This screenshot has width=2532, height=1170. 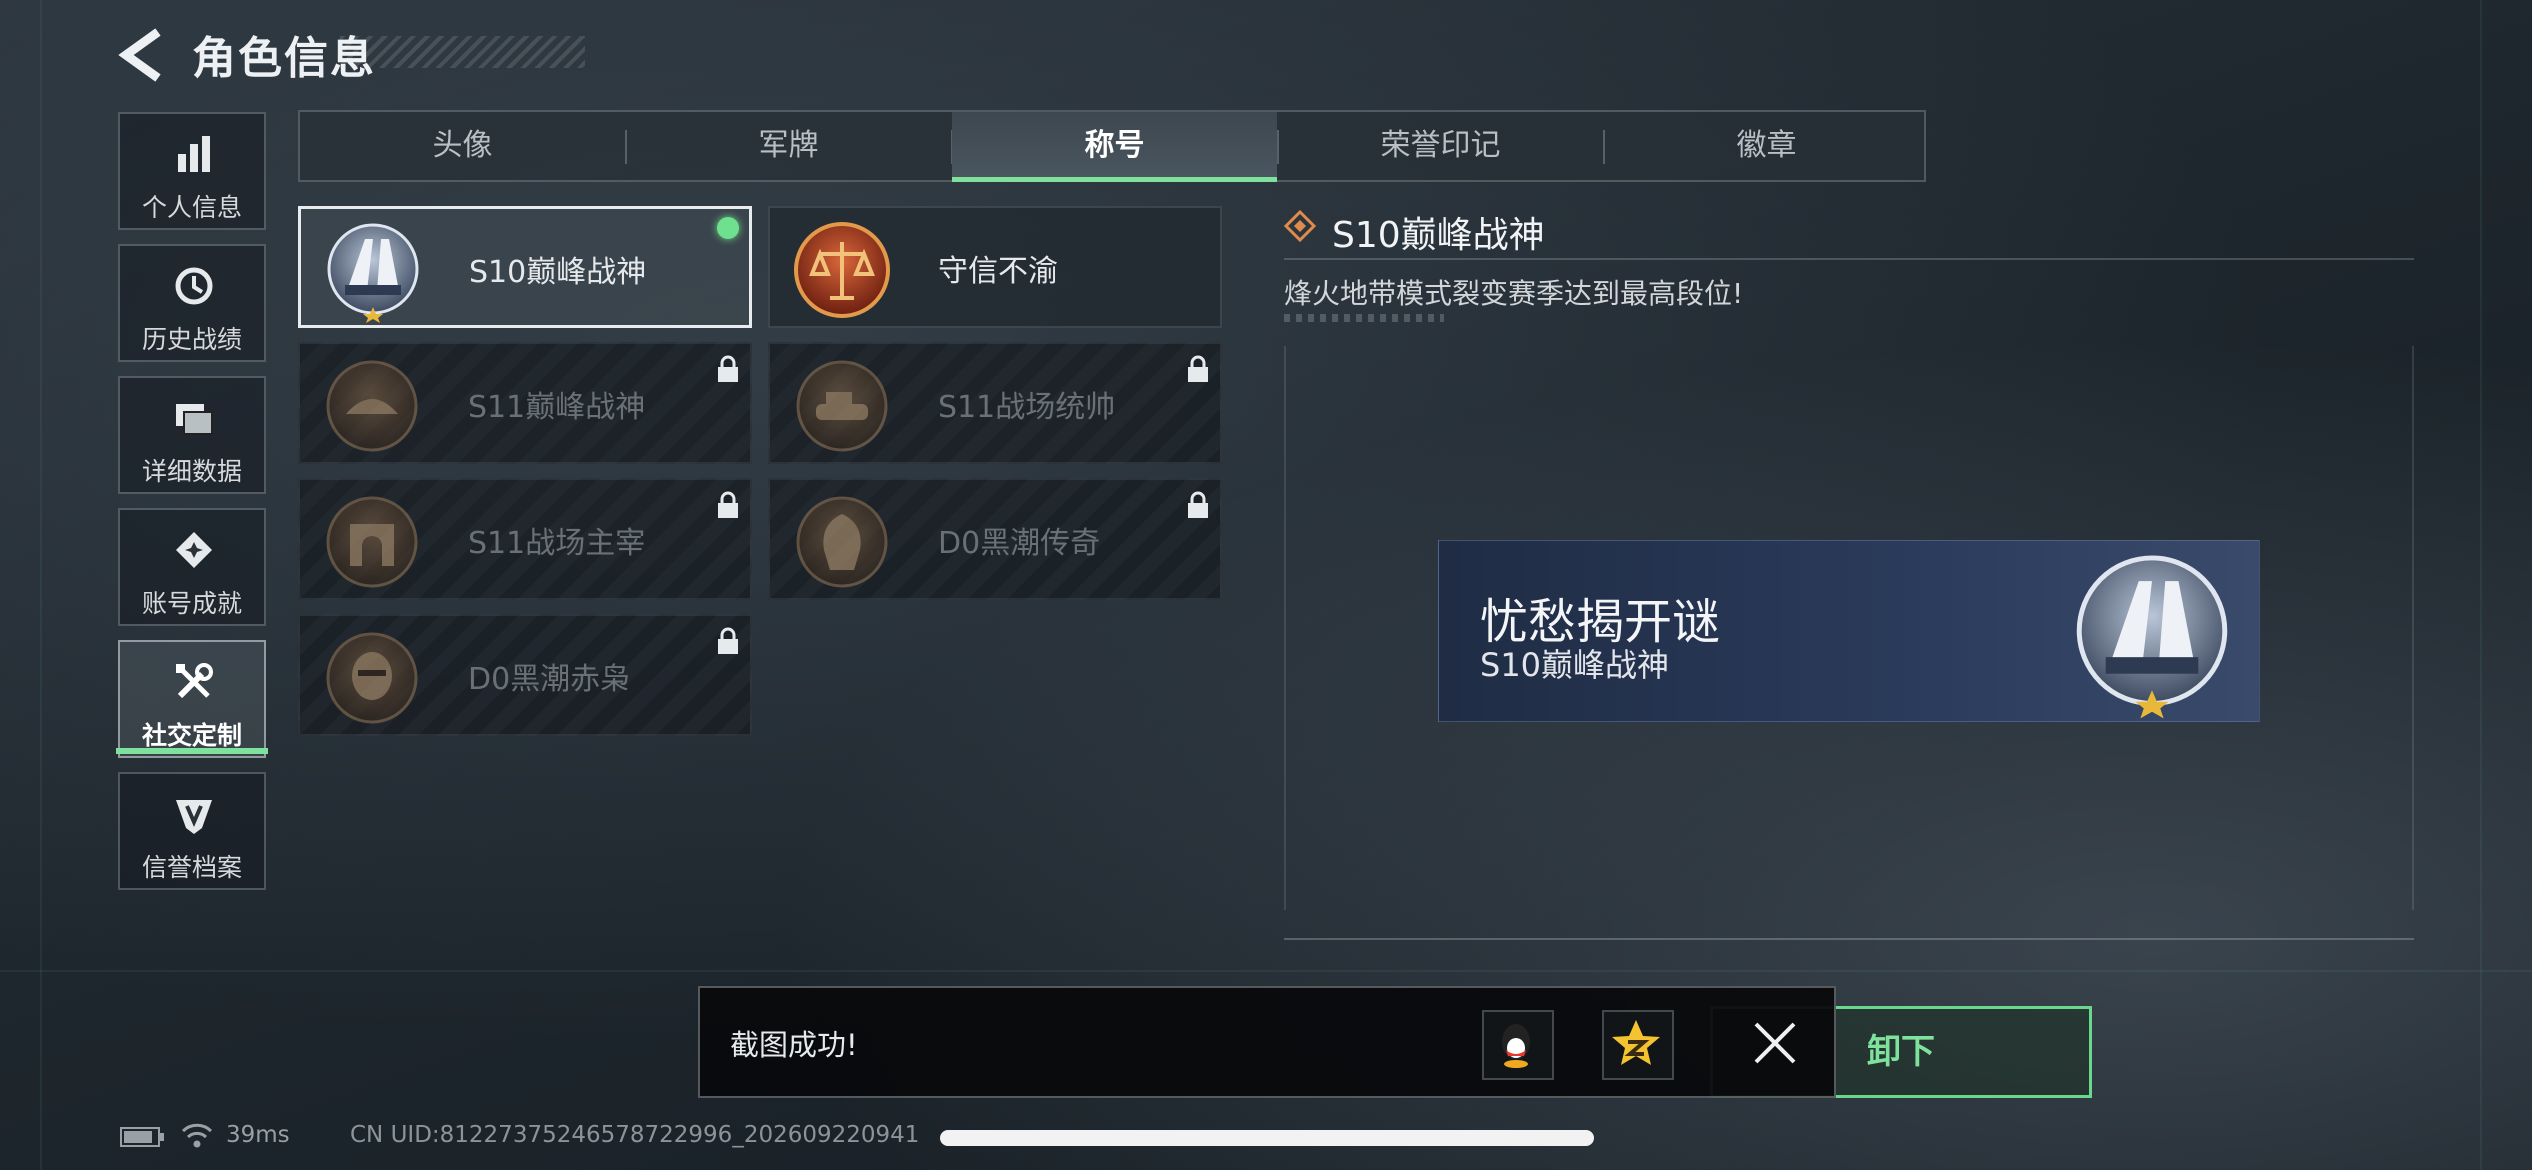 I want to click on title-name: S11战场统帅, so click(x=1027, y=407).